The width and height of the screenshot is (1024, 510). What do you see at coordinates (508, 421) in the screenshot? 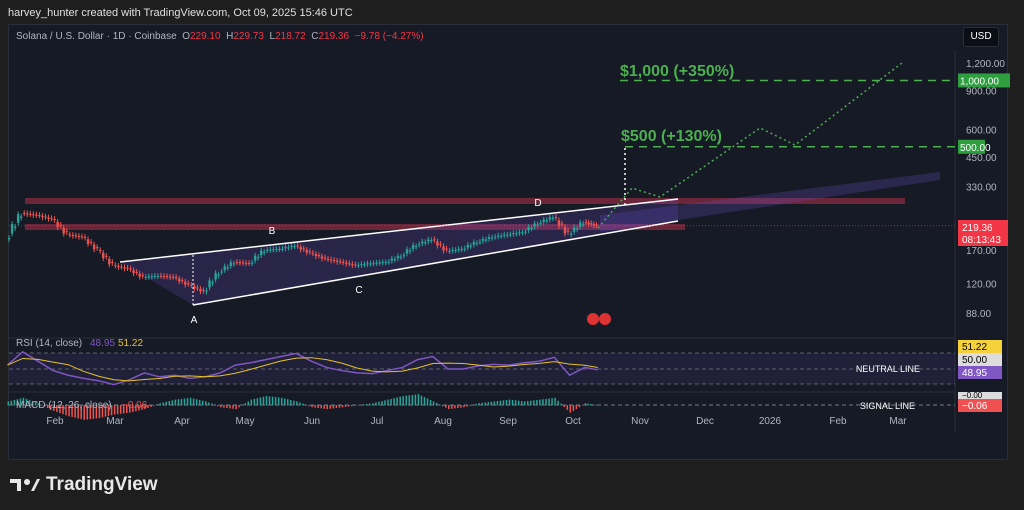
I see `time-tick: Sep` at bounding box center [508, 421].